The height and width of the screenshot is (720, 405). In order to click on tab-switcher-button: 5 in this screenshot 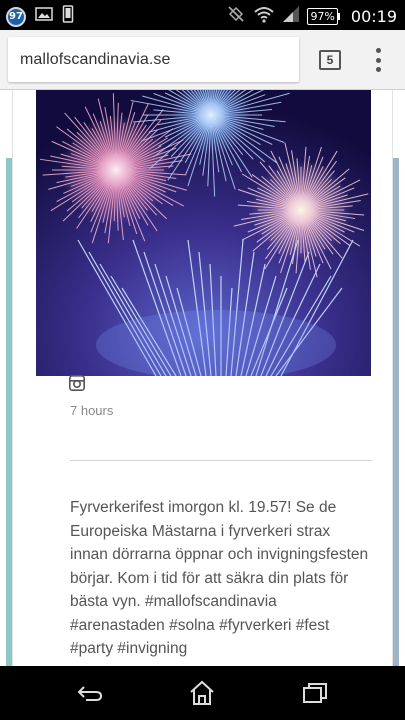, I will do `click(330, 60)`.